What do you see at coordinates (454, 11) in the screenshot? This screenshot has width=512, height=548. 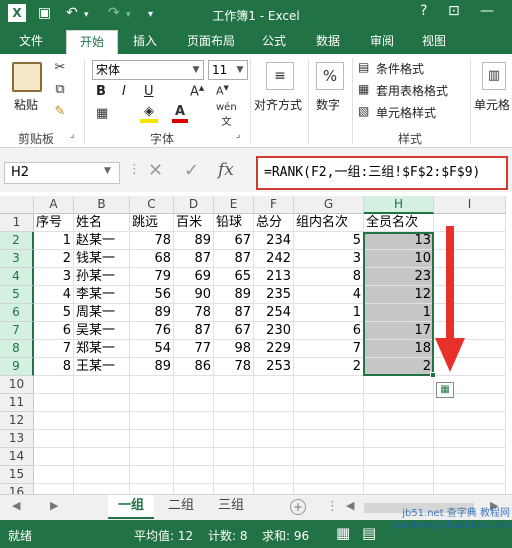 I see `ribbon-display-icon: ⊡` at bounding box center [454, 11].